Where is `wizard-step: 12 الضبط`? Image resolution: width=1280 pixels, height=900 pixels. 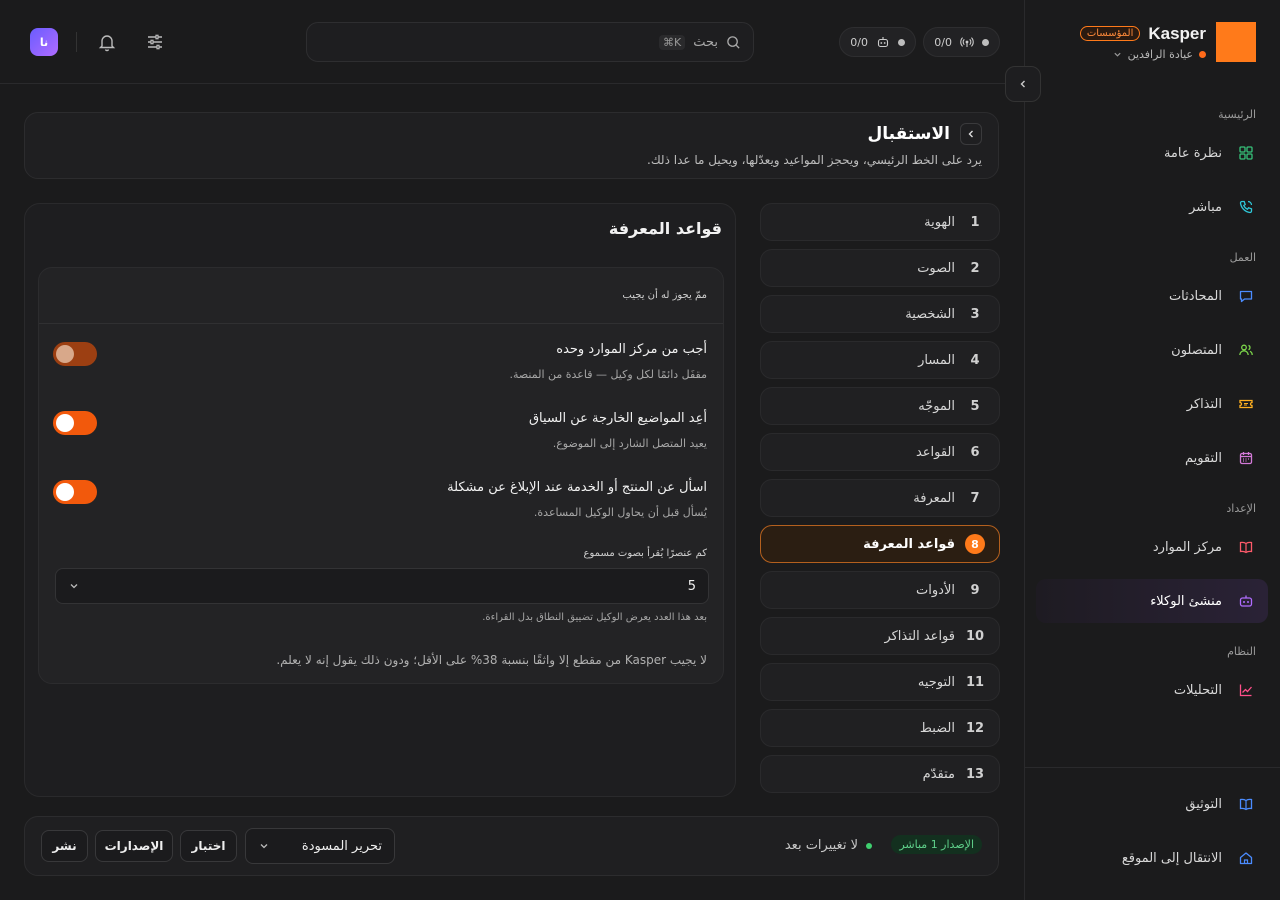
wizard-step: 12 الضبط is located at coordinates (880, 728).